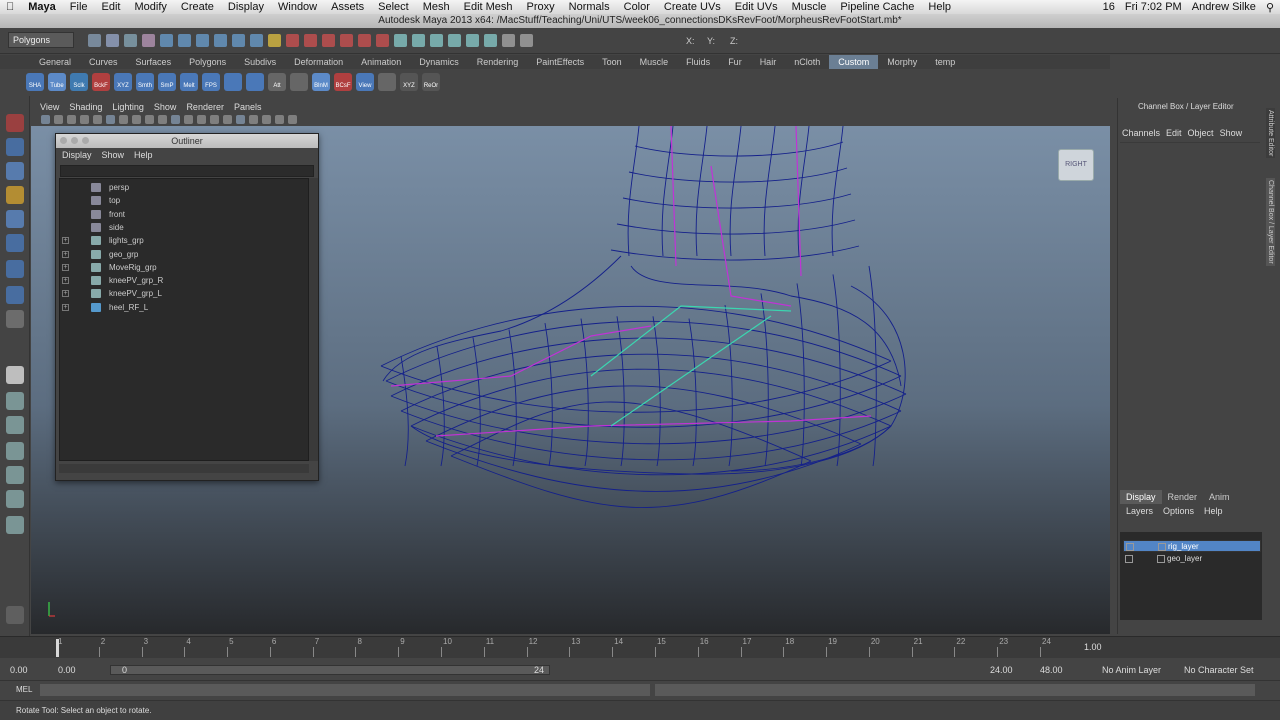 The height and width of the screenshot is (720, 1280). What do you see at coordinates (1076, 165) in the screenshot?
I see `viewcube: RIGHT` at bounding box center [1076, 165].